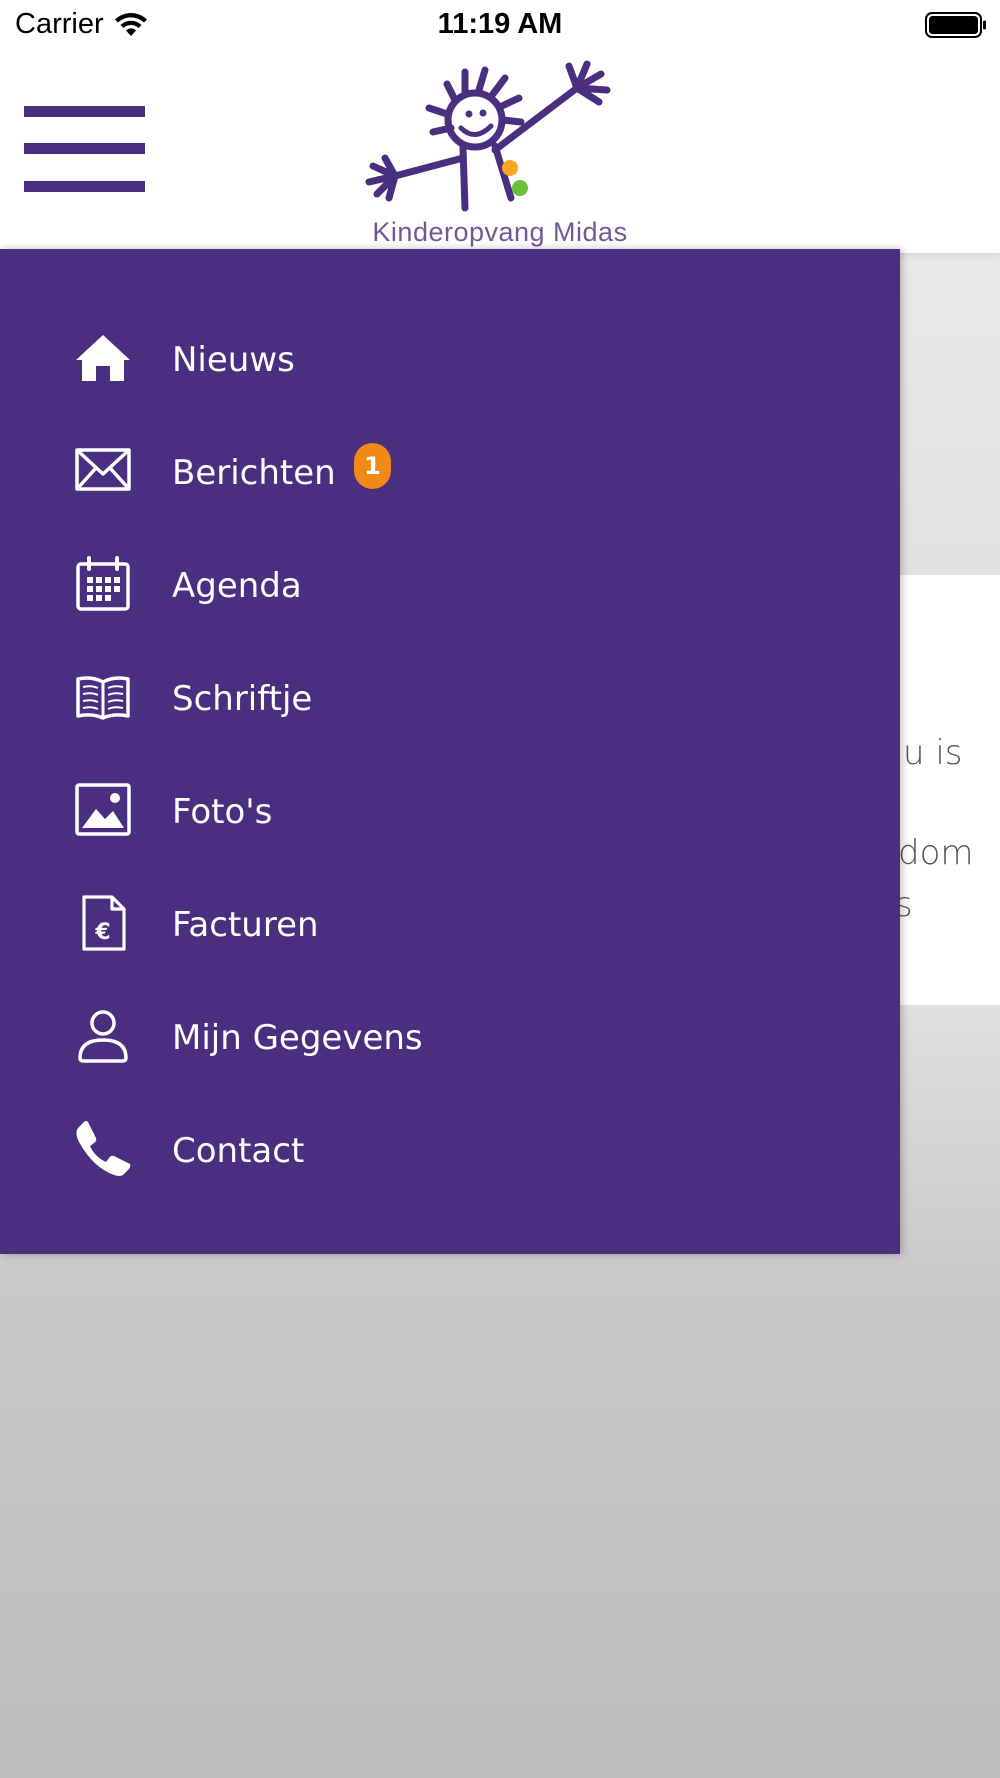 The height and width of the screenshot is (1778, 1000). I want to click on menu-item-agenda: Agenda, so click(450, 590).